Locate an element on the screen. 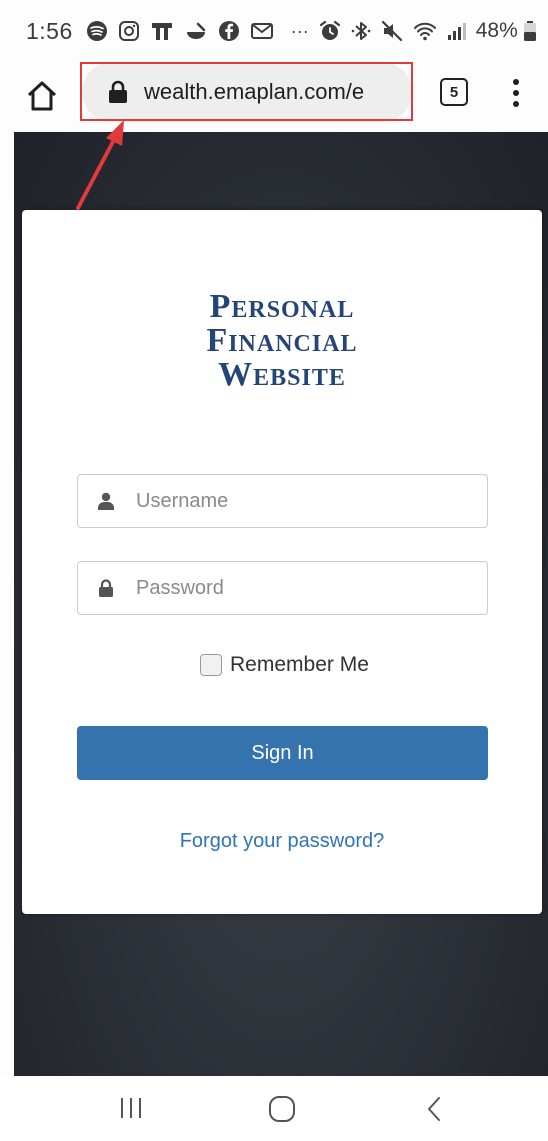 The height and width of the screenshot is (1141, 548). remember-me-label: Remember Me is located at coordinates (299, 664).